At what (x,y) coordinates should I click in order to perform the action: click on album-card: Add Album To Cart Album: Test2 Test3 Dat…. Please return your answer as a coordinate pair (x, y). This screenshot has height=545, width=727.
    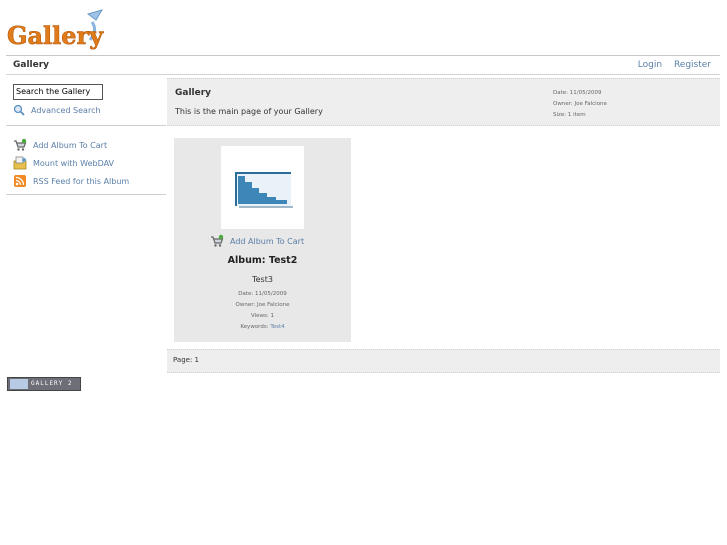
    Looking at the image, I should click on (262, 240).